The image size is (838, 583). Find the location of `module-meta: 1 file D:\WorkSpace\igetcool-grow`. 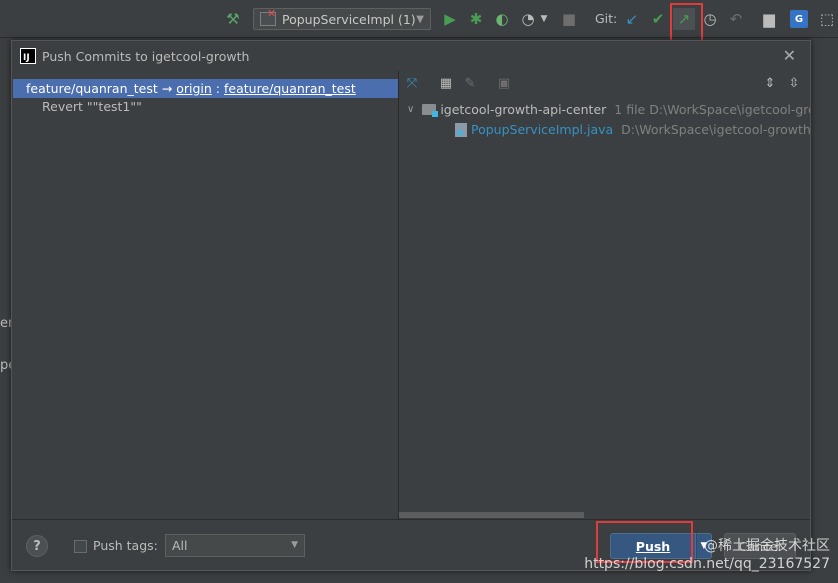

module-meta: 1 file D:\WorkSpace\igetcool-grow is located at coordinates (712, 109).